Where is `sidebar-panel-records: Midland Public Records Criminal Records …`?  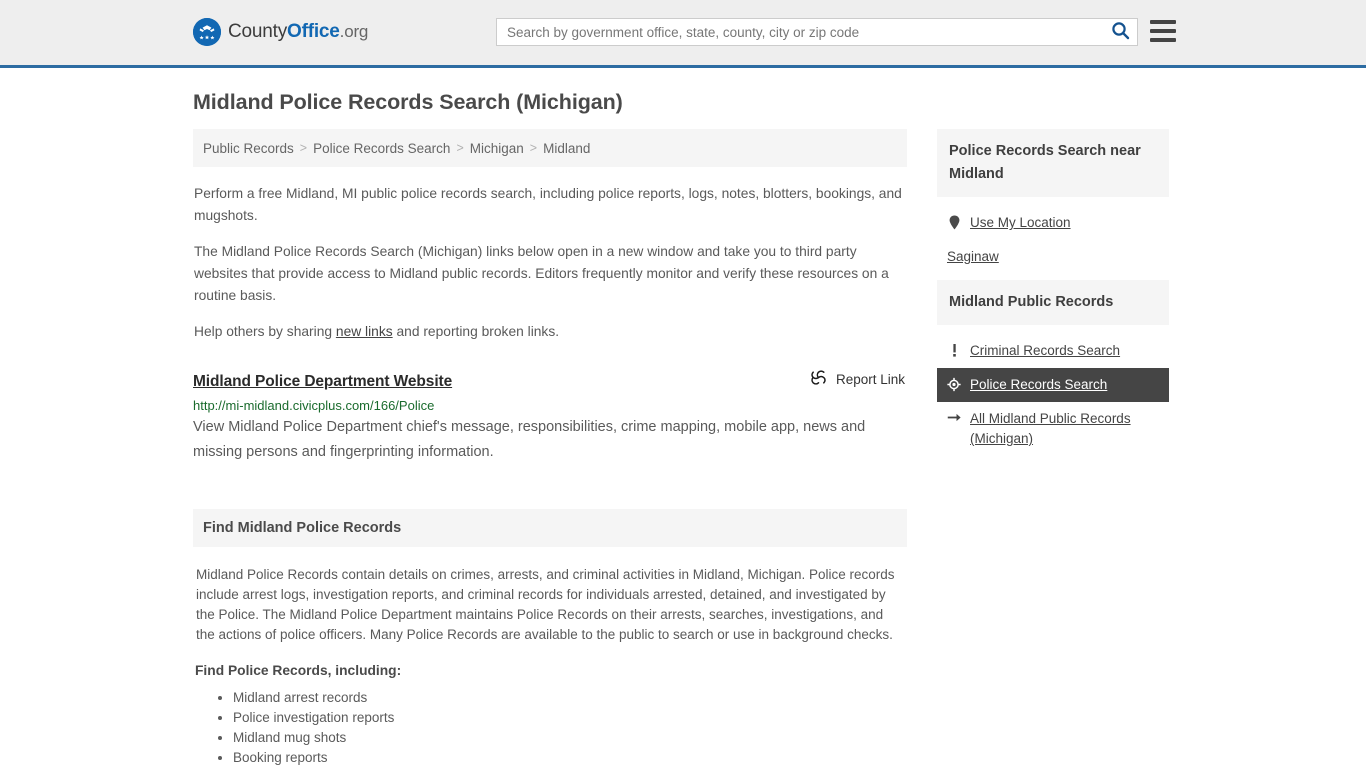 sidebar-panel-records: Midland Public Records Criminal Records … is located at coordinates (1053, 368).